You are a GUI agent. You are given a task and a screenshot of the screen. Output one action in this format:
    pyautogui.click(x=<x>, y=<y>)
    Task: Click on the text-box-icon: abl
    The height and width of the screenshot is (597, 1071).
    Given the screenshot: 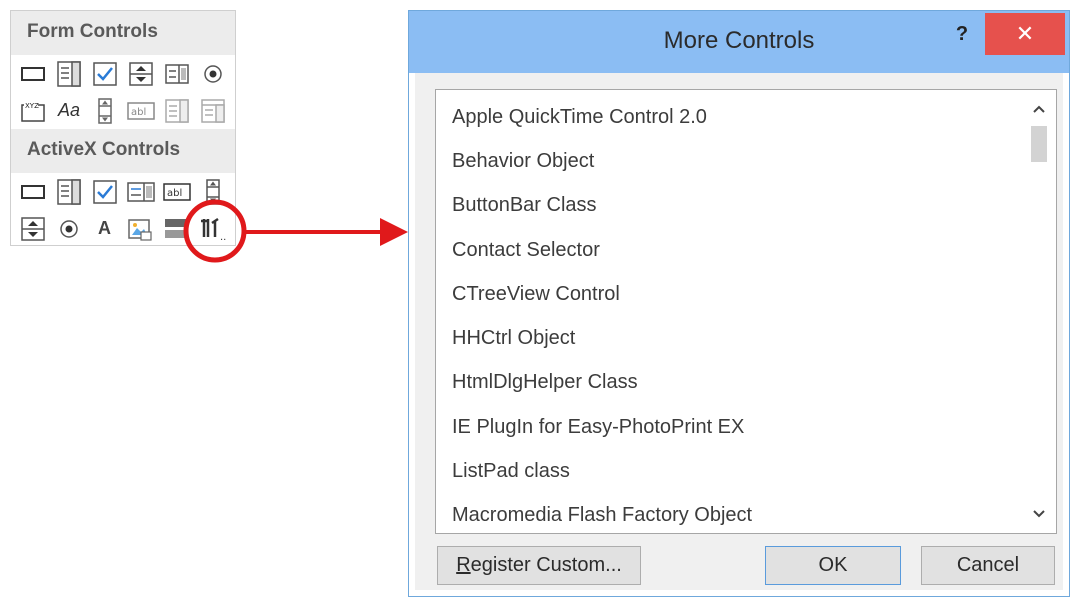 What is the action you would take?
    pyautogui.click(x=177, y=191)
    